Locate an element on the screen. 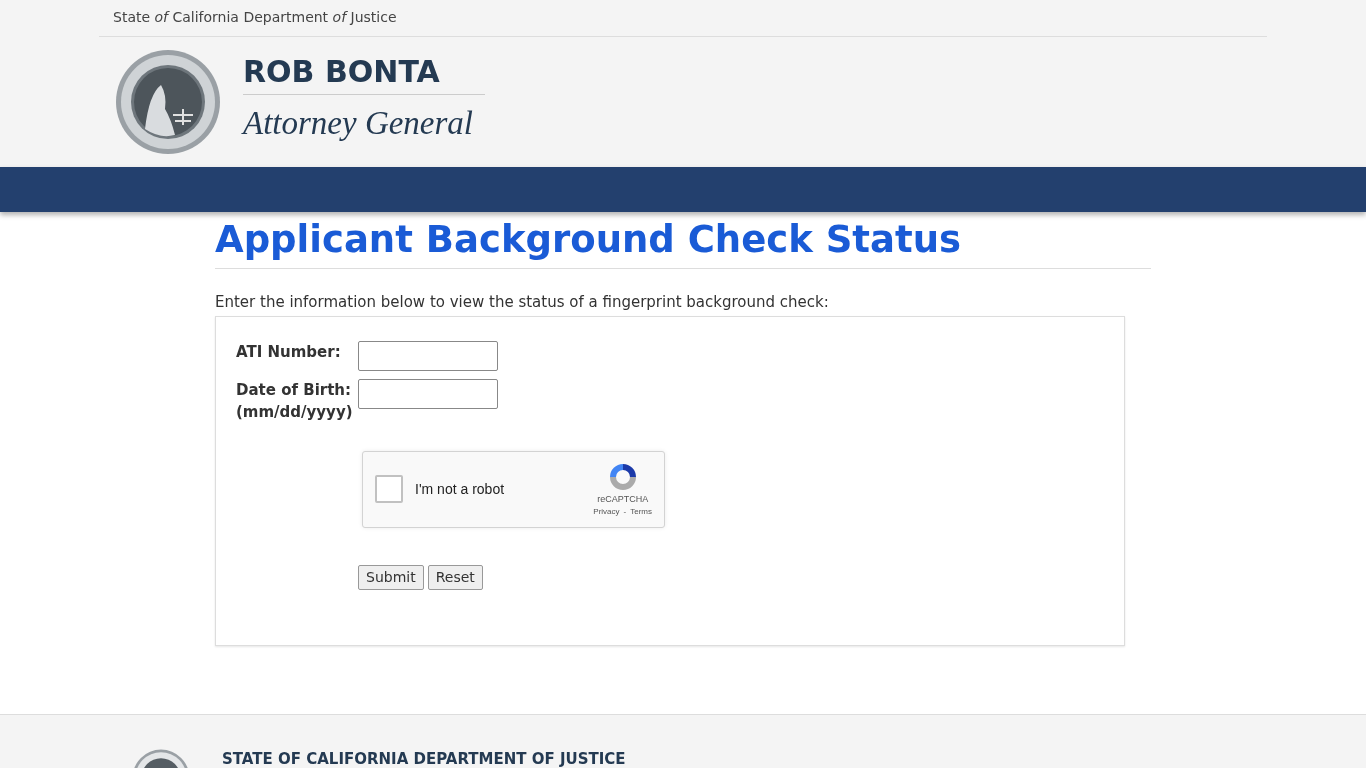 Image resolution: width=1366 pixels, height=768 pixels. captcha-link: Privacy is located at coordinates (606, 512).